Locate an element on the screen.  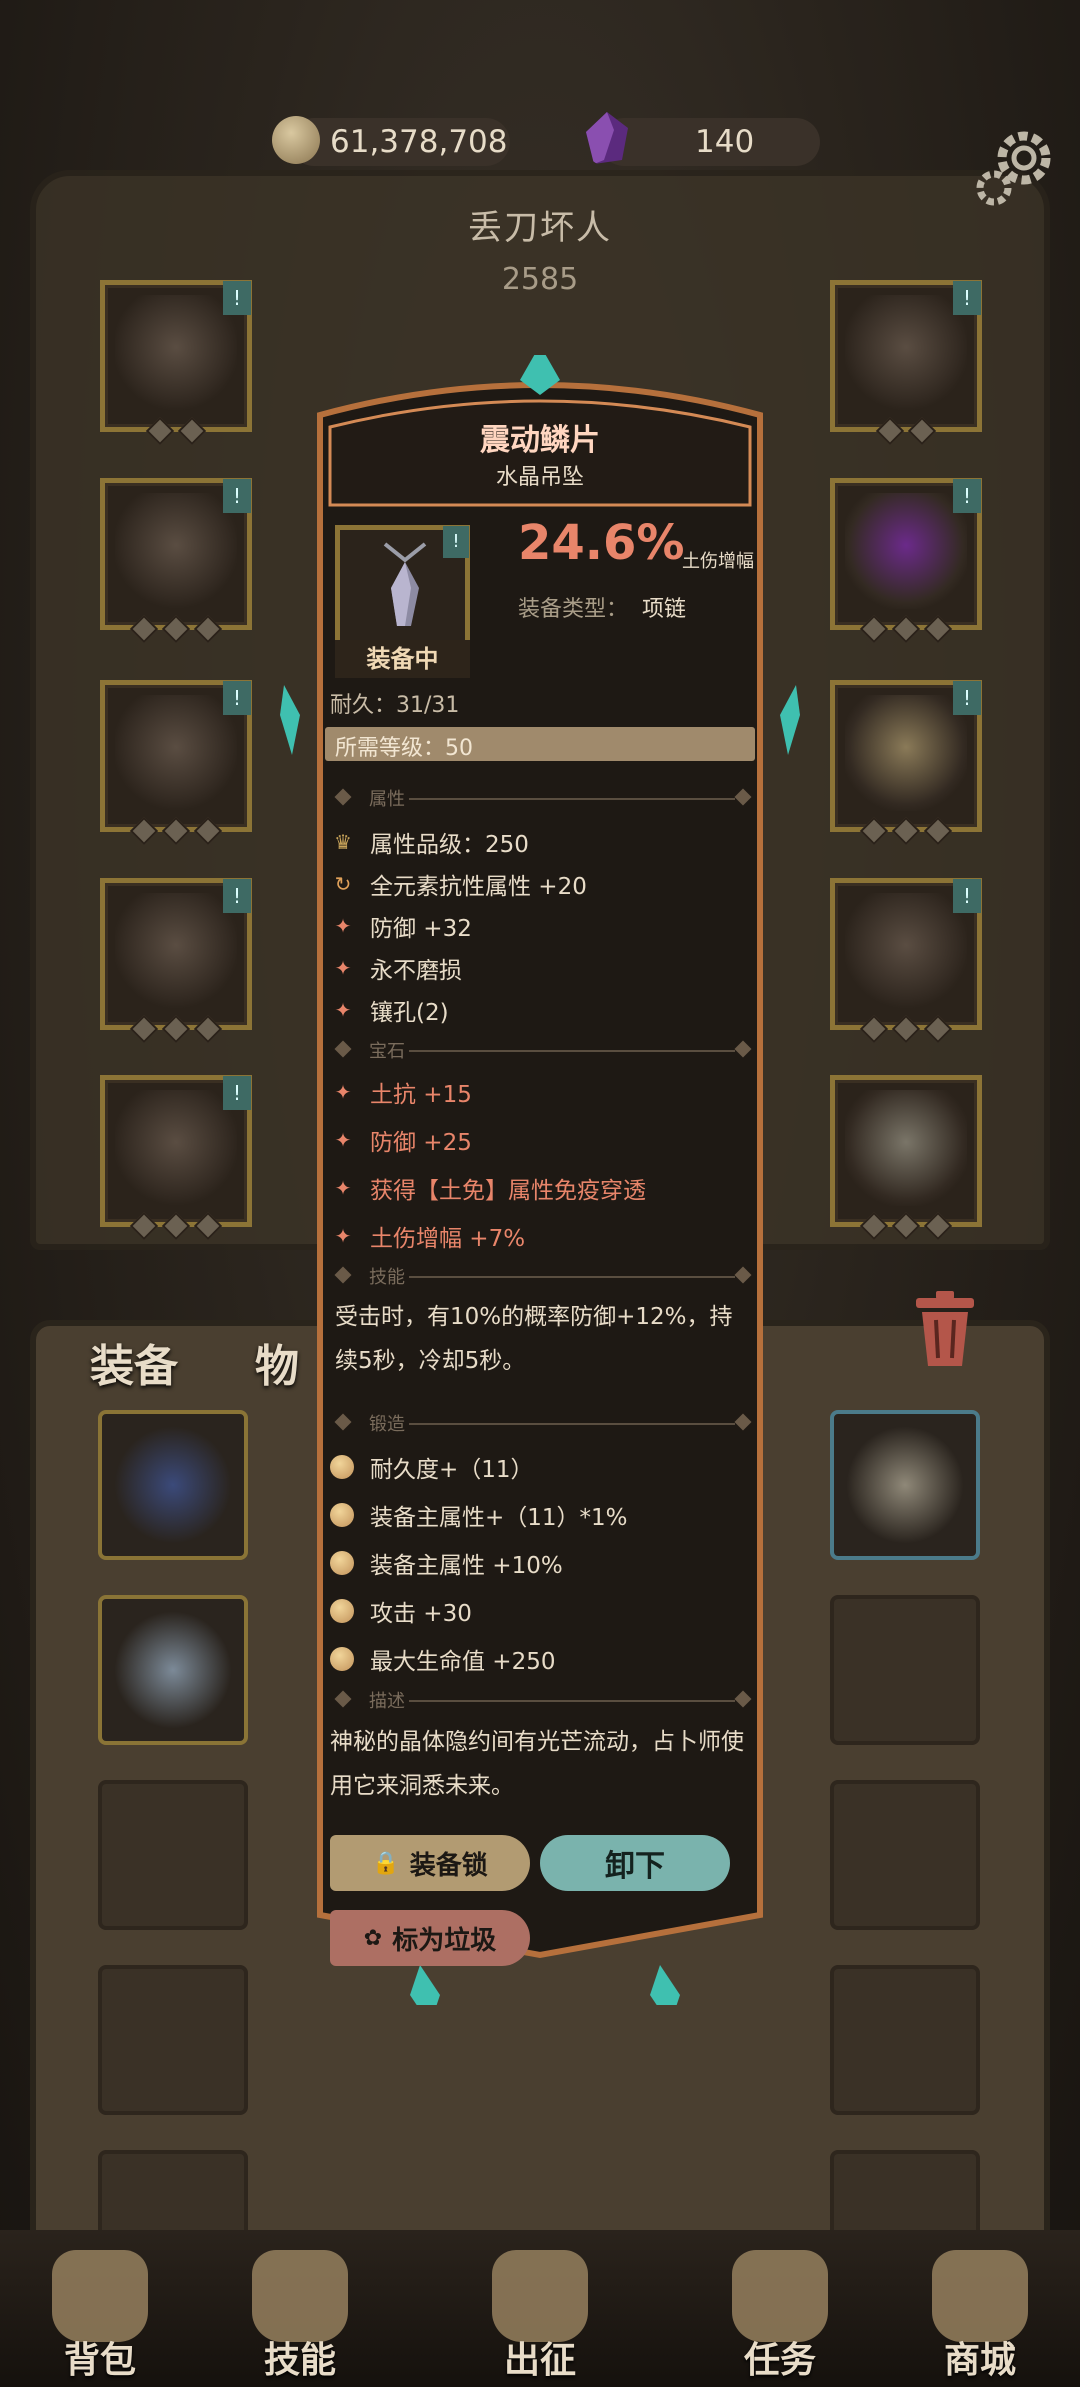
attribute-row: ↻ 全元素抗性属性 +20 is located at coordinates (458, 884).